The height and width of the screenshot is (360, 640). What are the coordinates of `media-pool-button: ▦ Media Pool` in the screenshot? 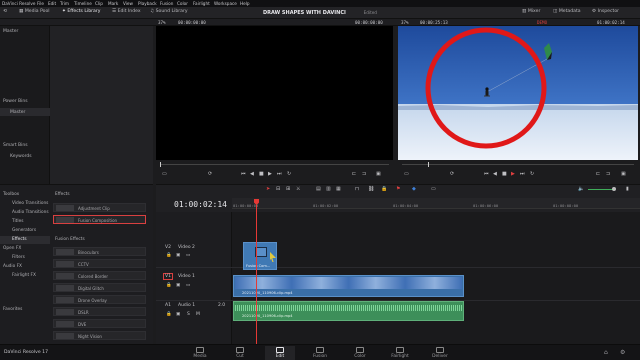 It's located at (34, 11).